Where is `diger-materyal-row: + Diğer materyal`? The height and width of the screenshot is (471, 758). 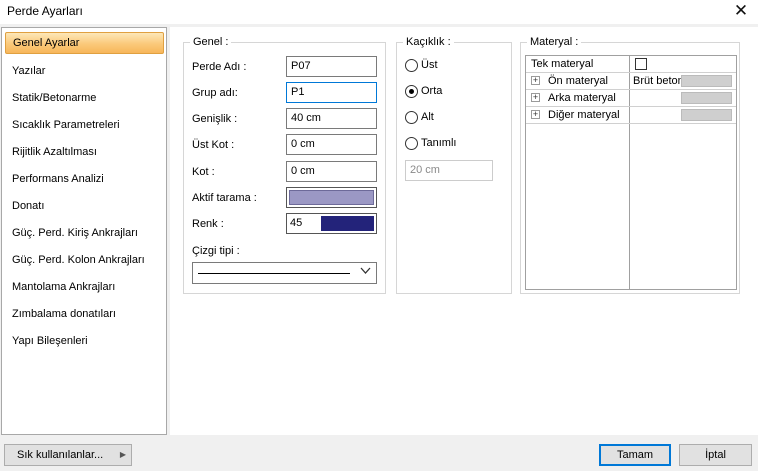
diger-materyal-row: + Diğer materyal is located at coordinates (631, 115).